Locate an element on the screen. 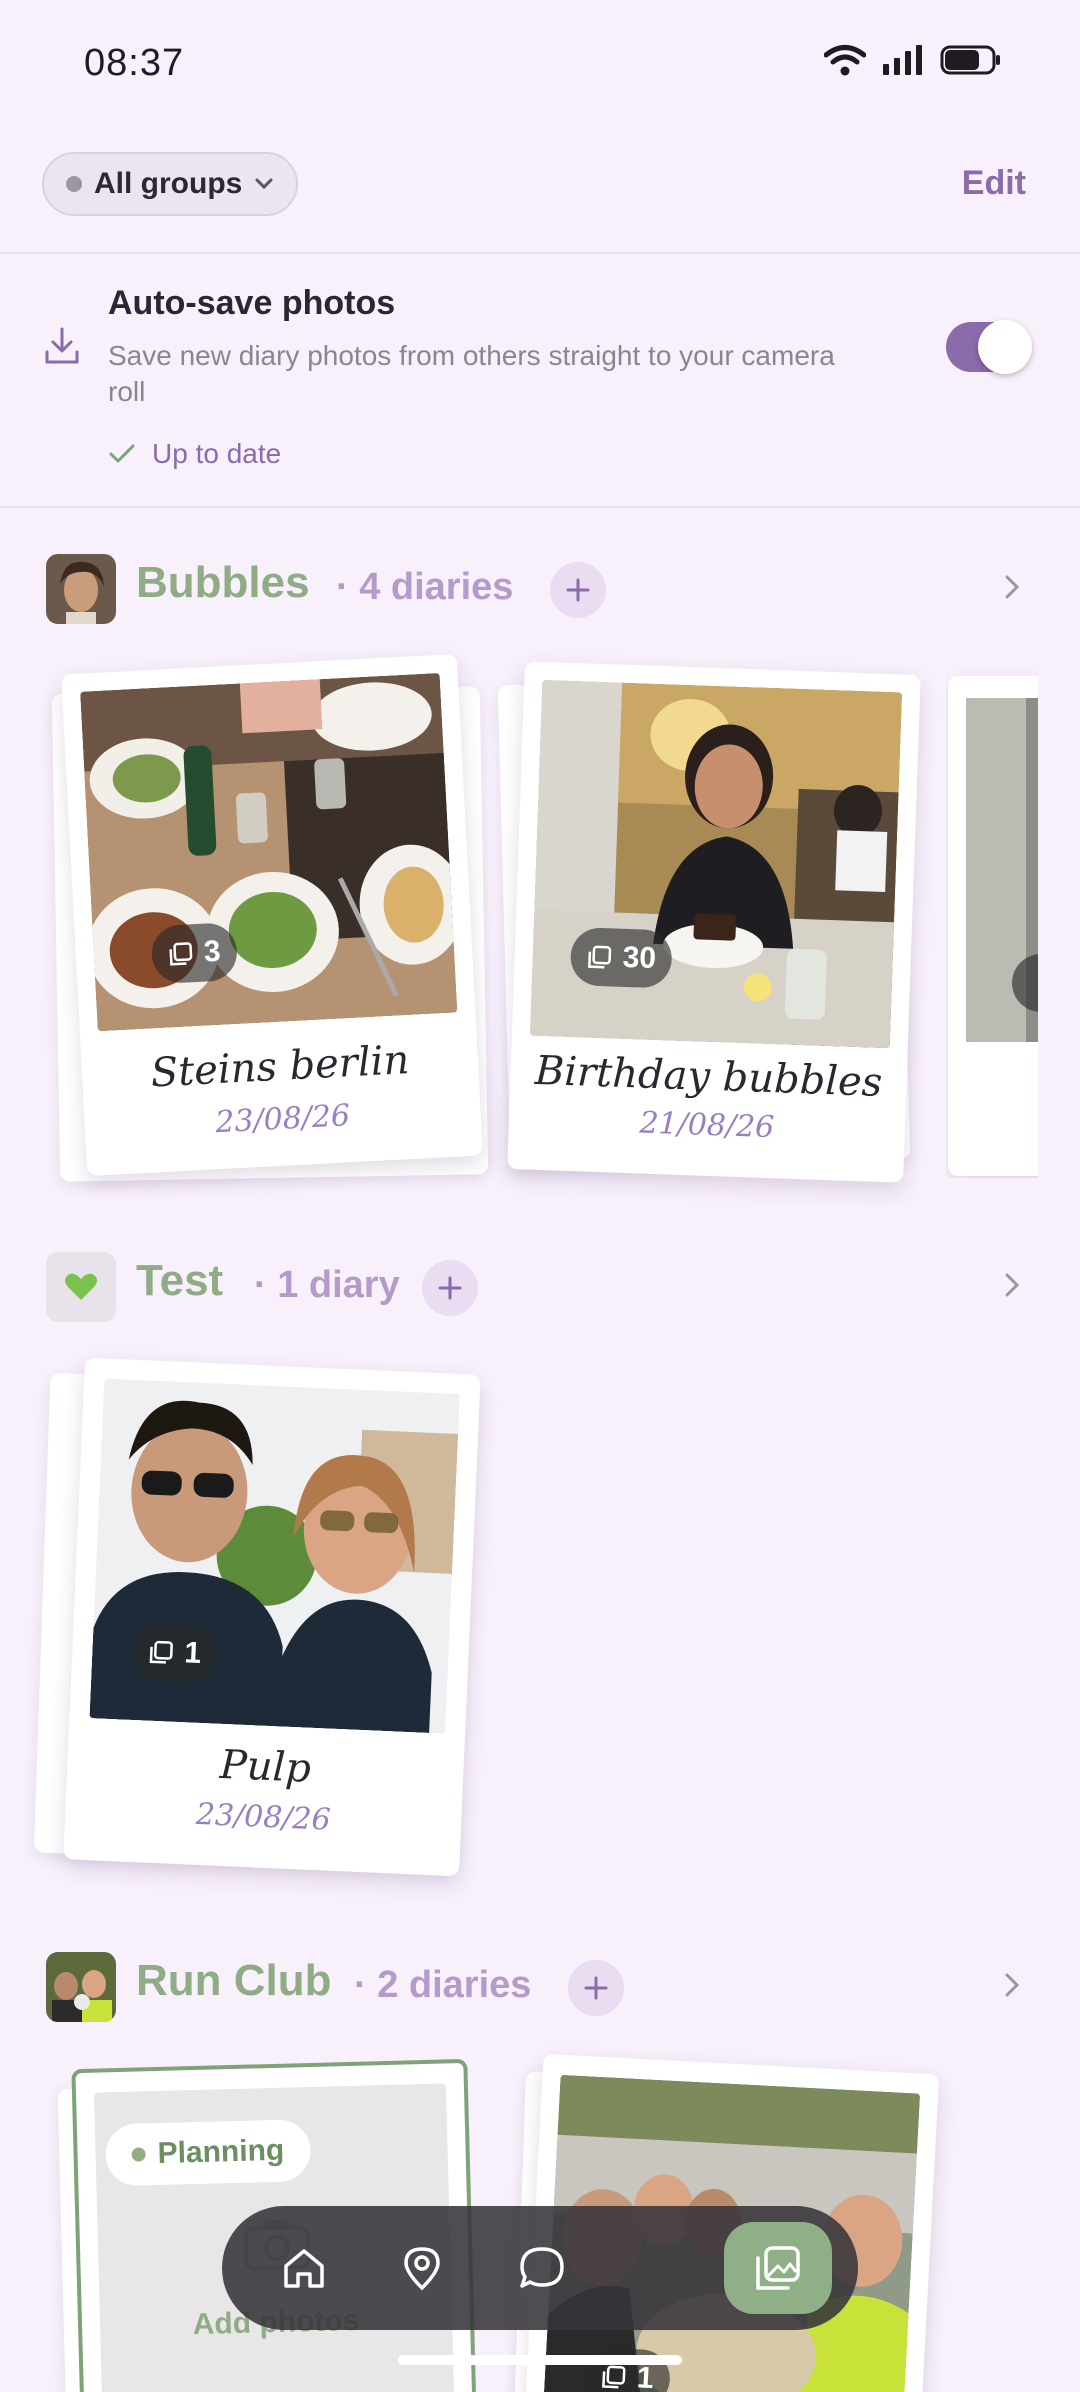 Image resolution: width=1080 pixels, height=2392 pixels. diary-photo: 3 is located at coordinates (269, 852).